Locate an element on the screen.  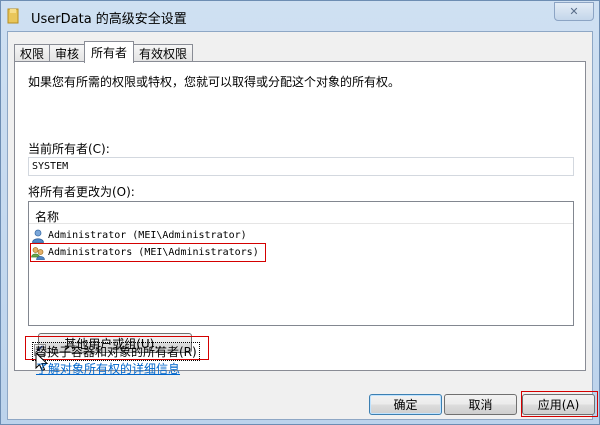
close-icon: ✕ is located at coordinates (574, 11).